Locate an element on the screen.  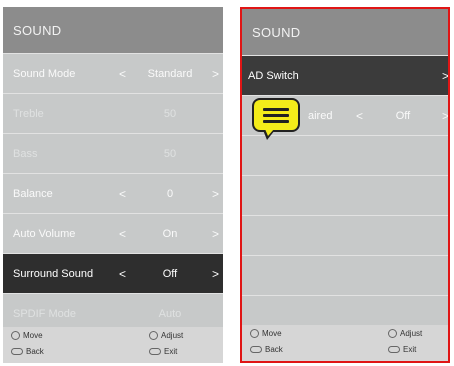
item-label: AD Switch is located at coordinates (273, 75).